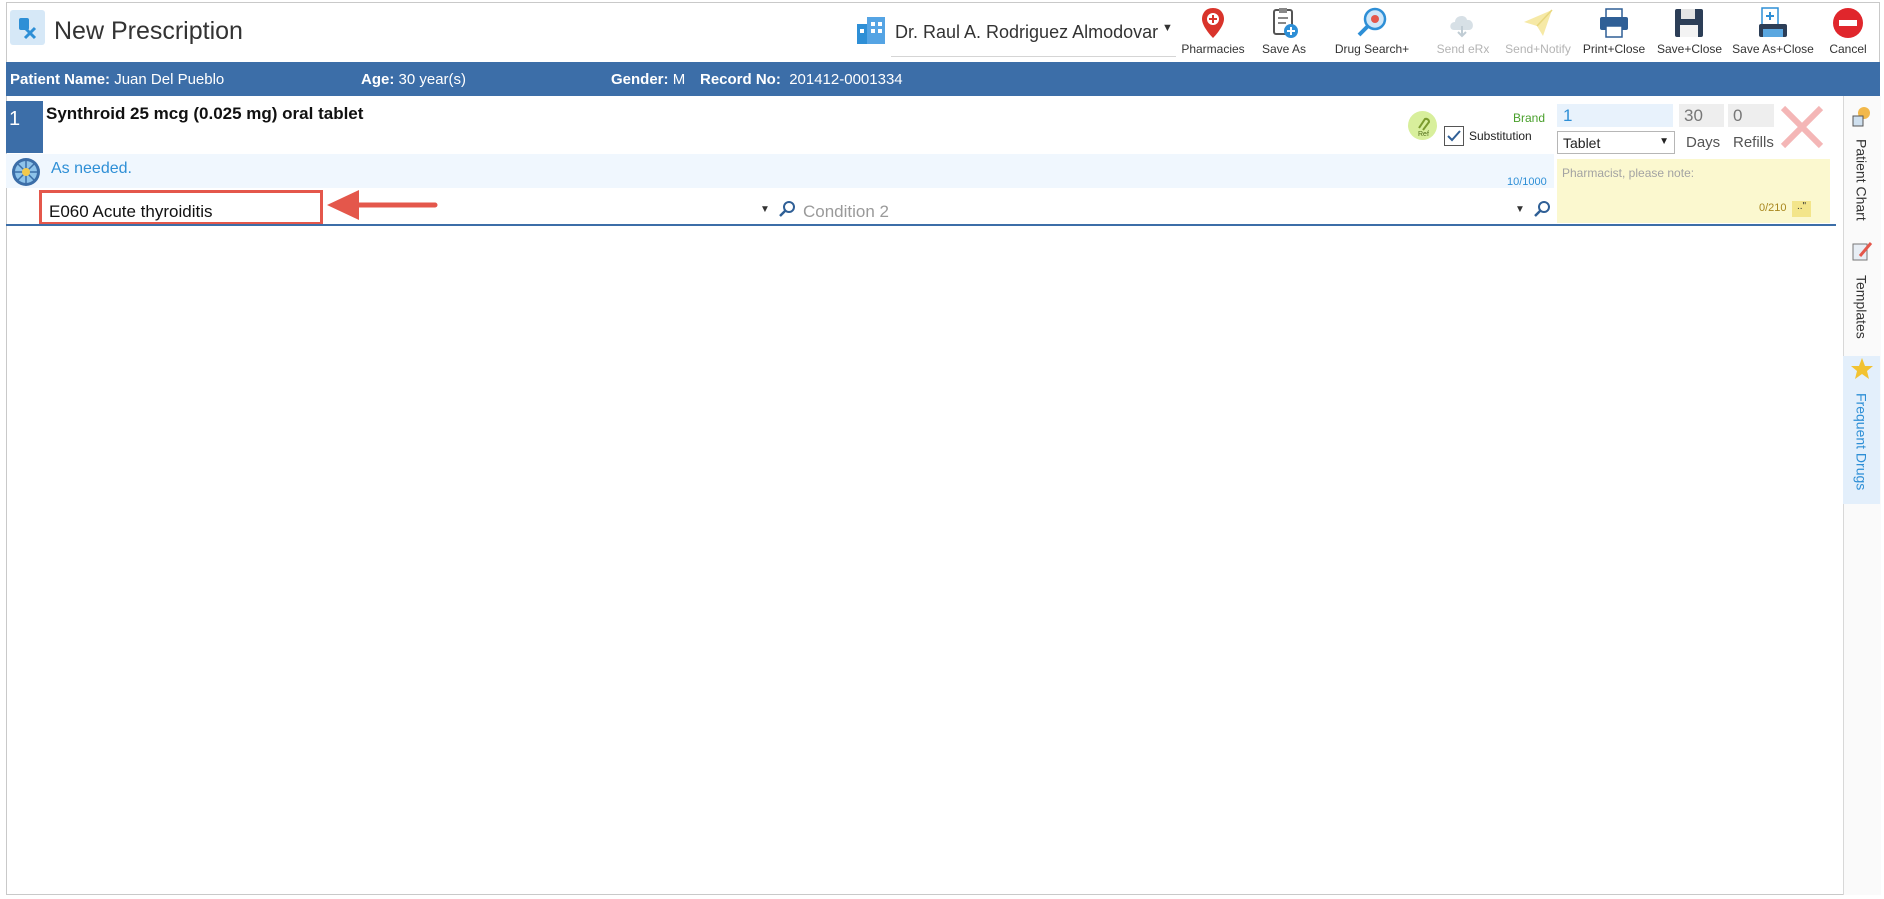  Describe the element at coordinates (1026, 32) in the screenshot. I see `doctor-selector: Dr. Raul A. Rodriguez Almodovar` at that location.